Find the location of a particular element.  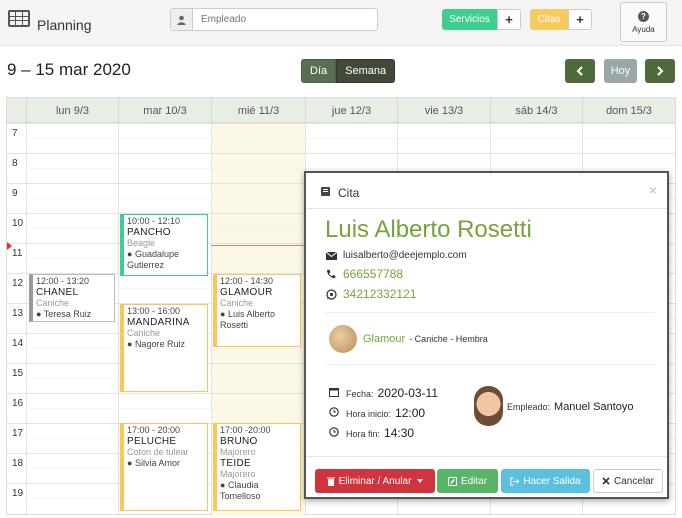

event-time: 13:00 - 16:00 is located at coordinates (154, 311).